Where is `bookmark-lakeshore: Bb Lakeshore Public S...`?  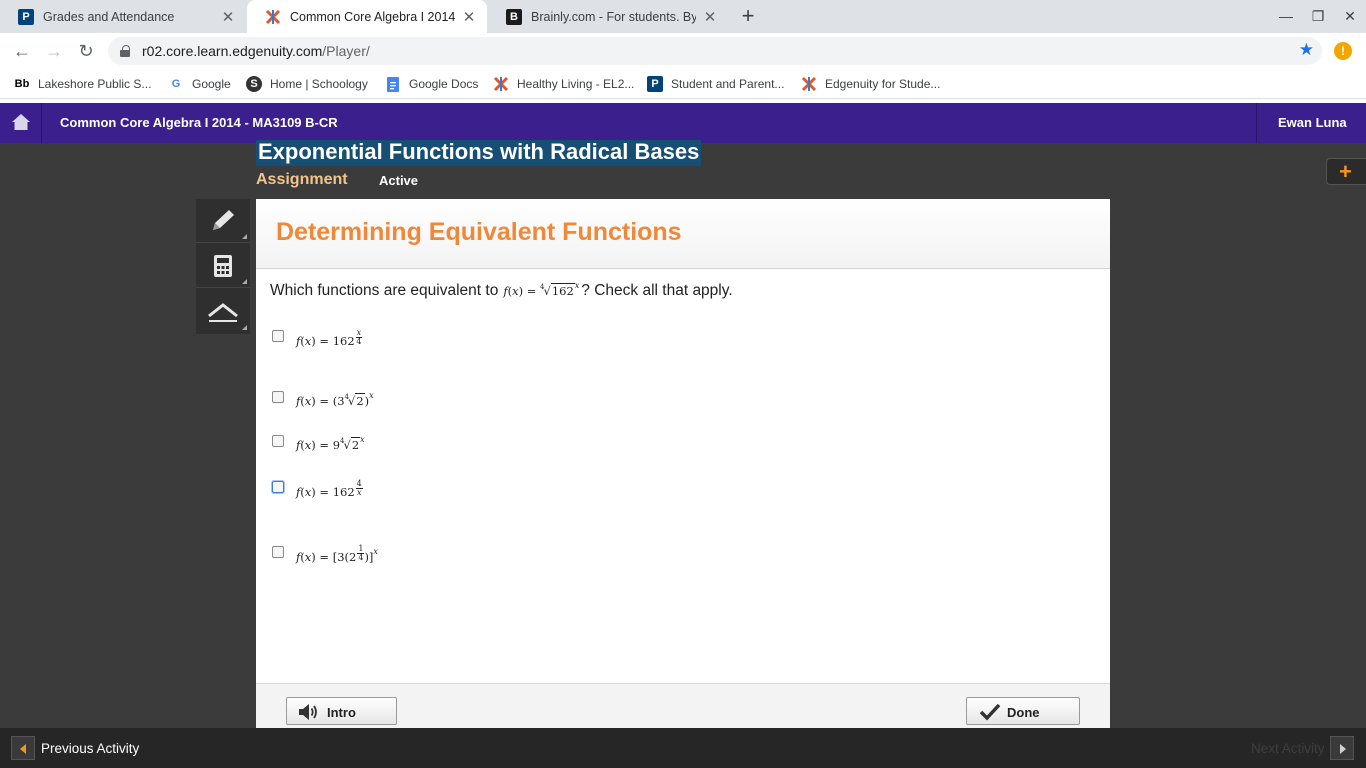 bookmark-lakeshore: Bb Lakeshore Public S... is located at coordinates (83, 84).